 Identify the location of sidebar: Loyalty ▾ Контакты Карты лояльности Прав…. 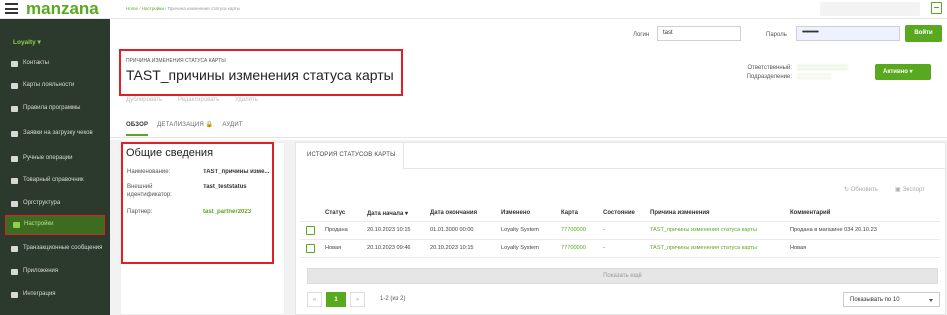
(55, 167).